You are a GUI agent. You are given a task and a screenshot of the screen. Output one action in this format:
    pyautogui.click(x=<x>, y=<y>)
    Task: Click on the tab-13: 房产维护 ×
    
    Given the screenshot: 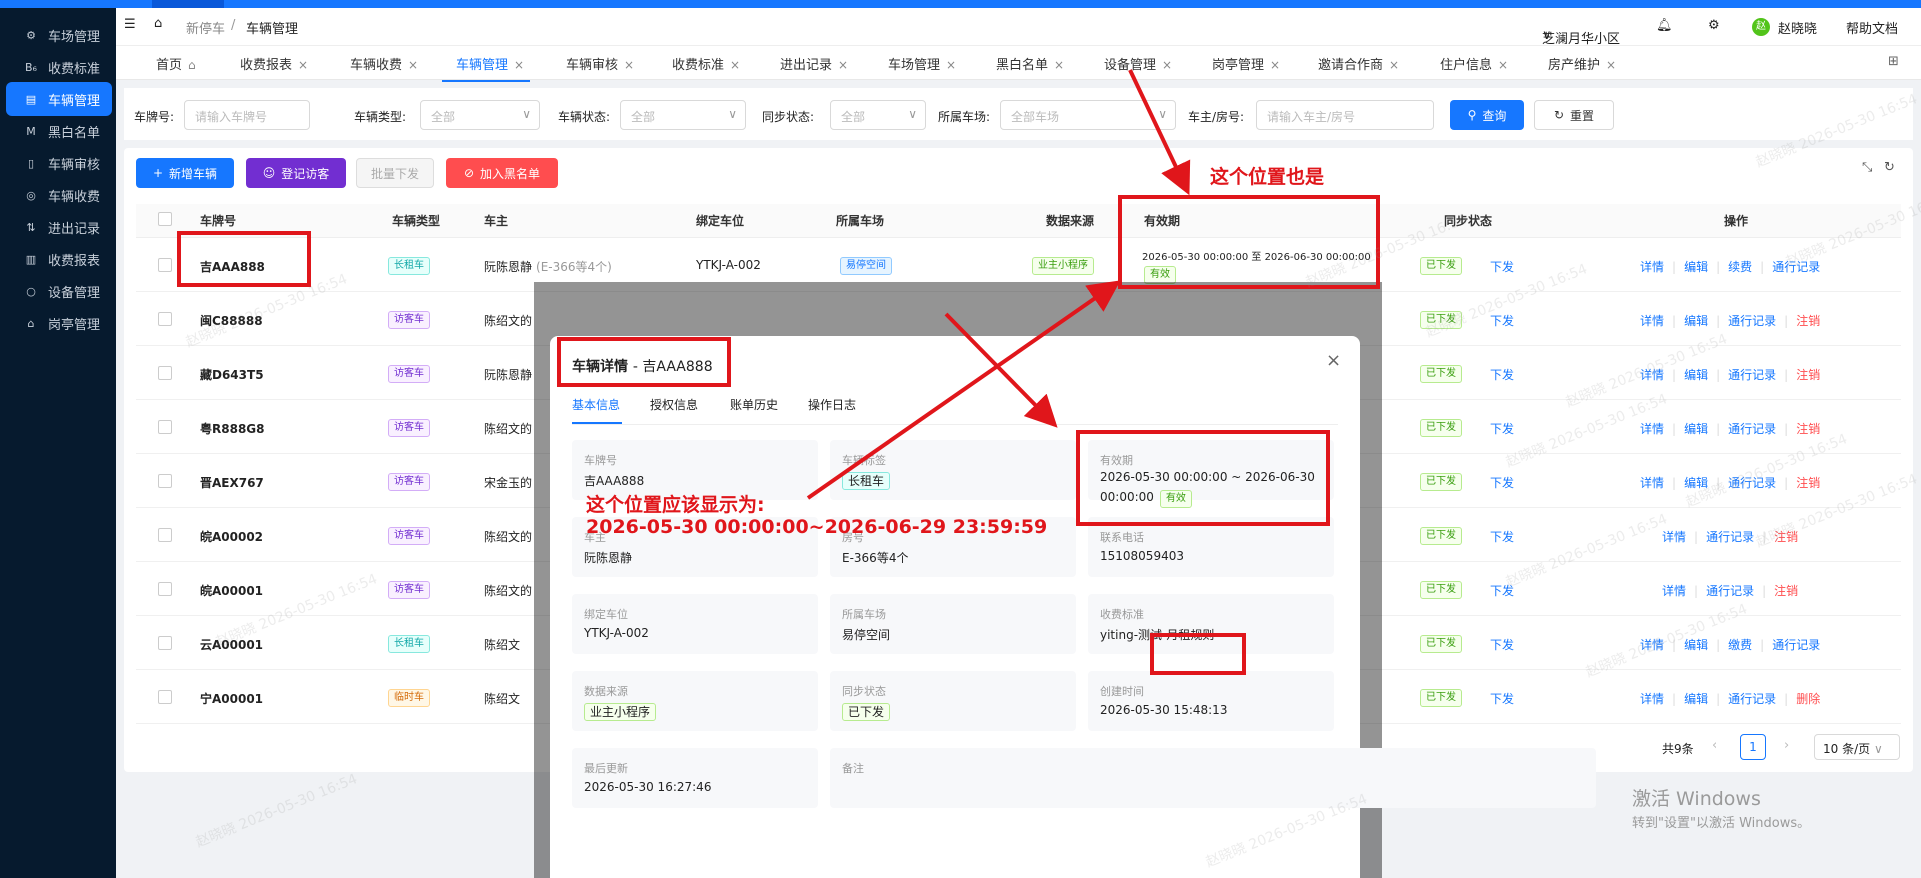 What is the action you would take?
    pyautogui.click(x=1582, y=63)
    